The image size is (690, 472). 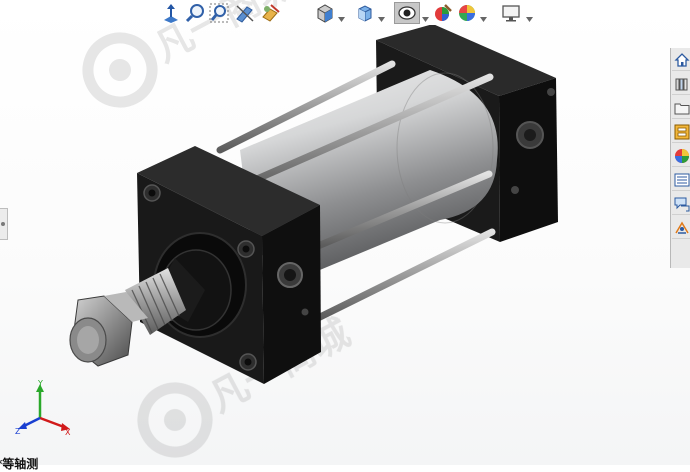 I want to click on grip-dot-icon, so click(x=3, y=224).